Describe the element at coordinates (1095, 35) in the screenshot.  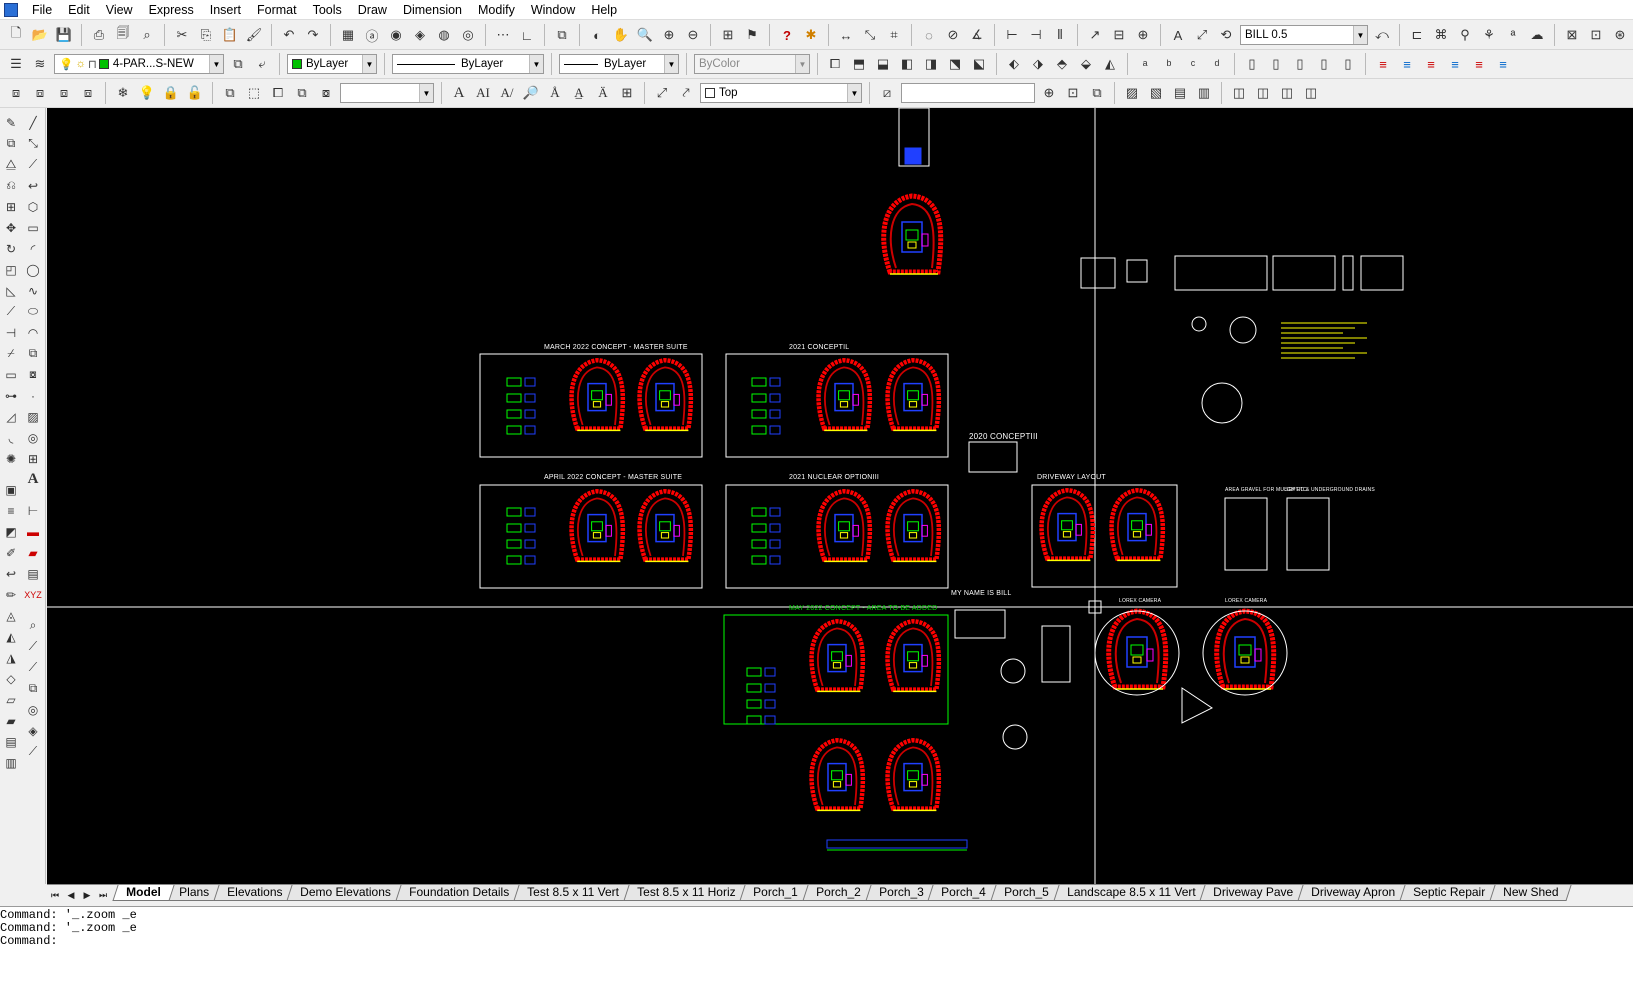
I see `leader-icon: ↗` at that location.